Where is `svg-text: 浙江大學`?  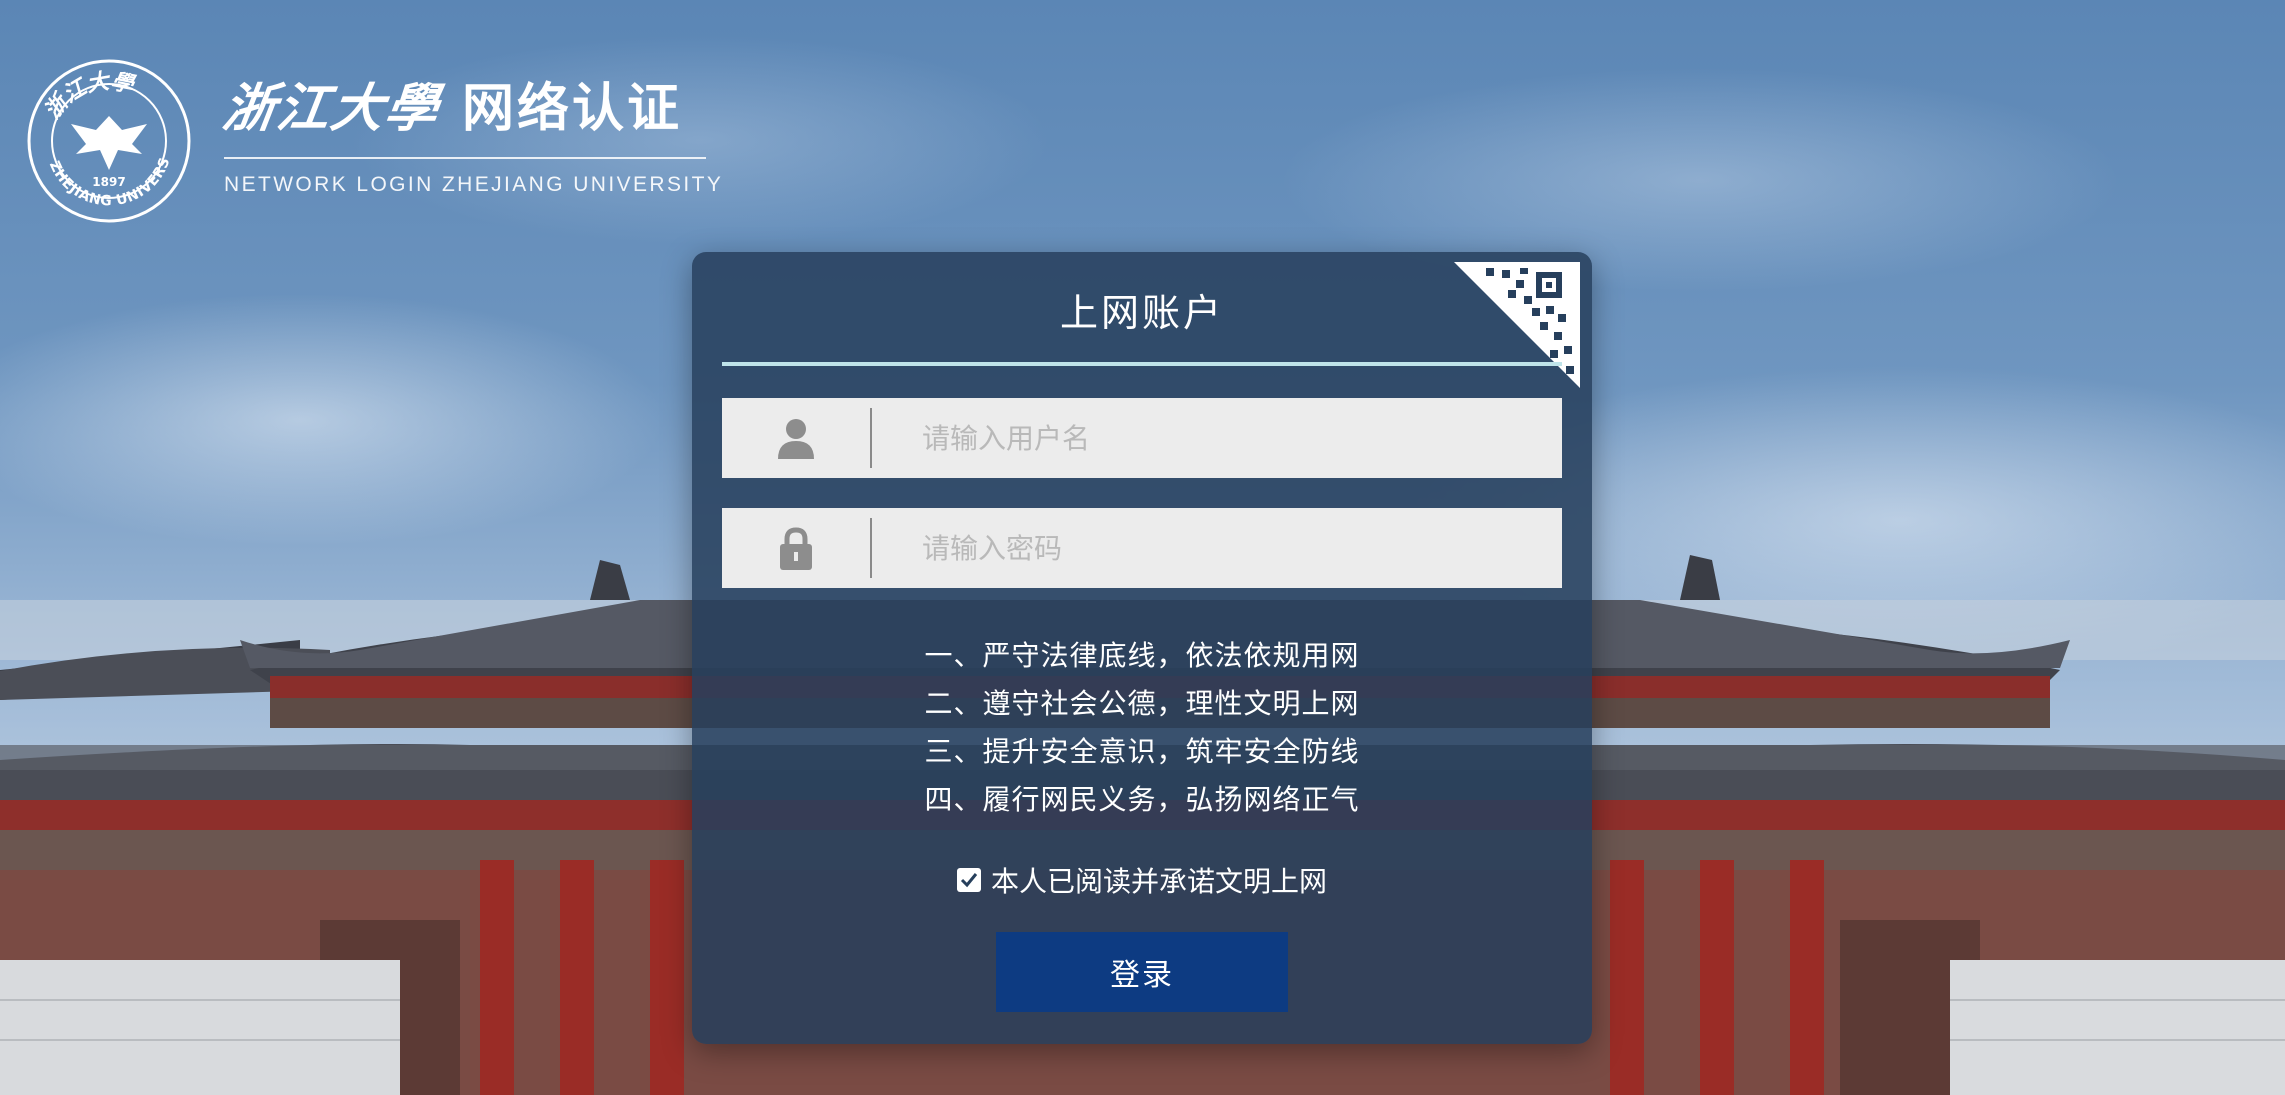 svg-text: 浙江大學 is located at coordinates (88, 96).